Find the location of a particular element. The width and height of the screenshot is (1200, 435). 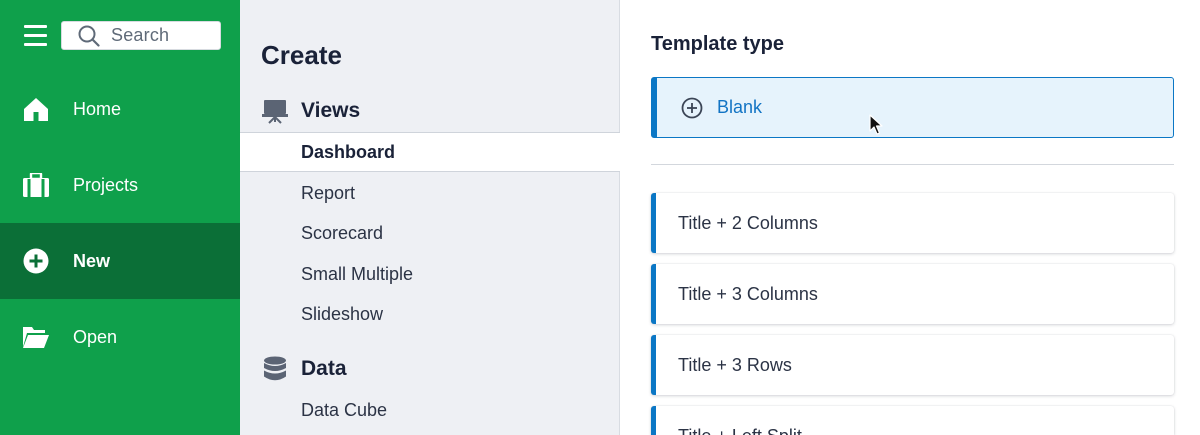

nav-item-home: Home is located at coordinates (120, 109).